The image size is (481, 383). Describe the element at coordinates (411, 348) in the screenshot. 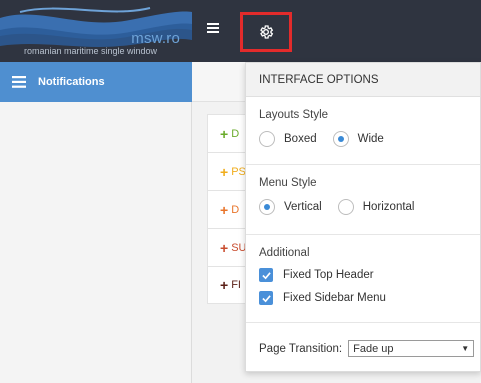

I see `page-transition-select: Fade up ▼` at that location.